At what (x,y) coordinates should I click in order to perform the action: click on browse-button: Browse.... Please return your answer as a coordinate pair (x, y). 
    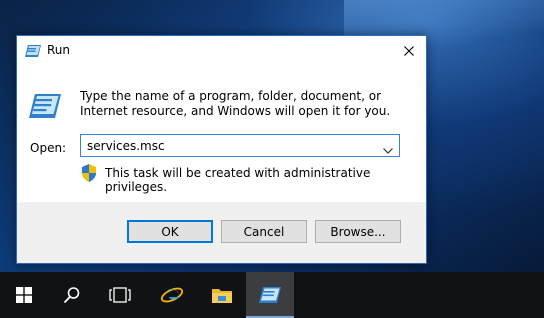
    Looking at the image, I should click on (358, 231).